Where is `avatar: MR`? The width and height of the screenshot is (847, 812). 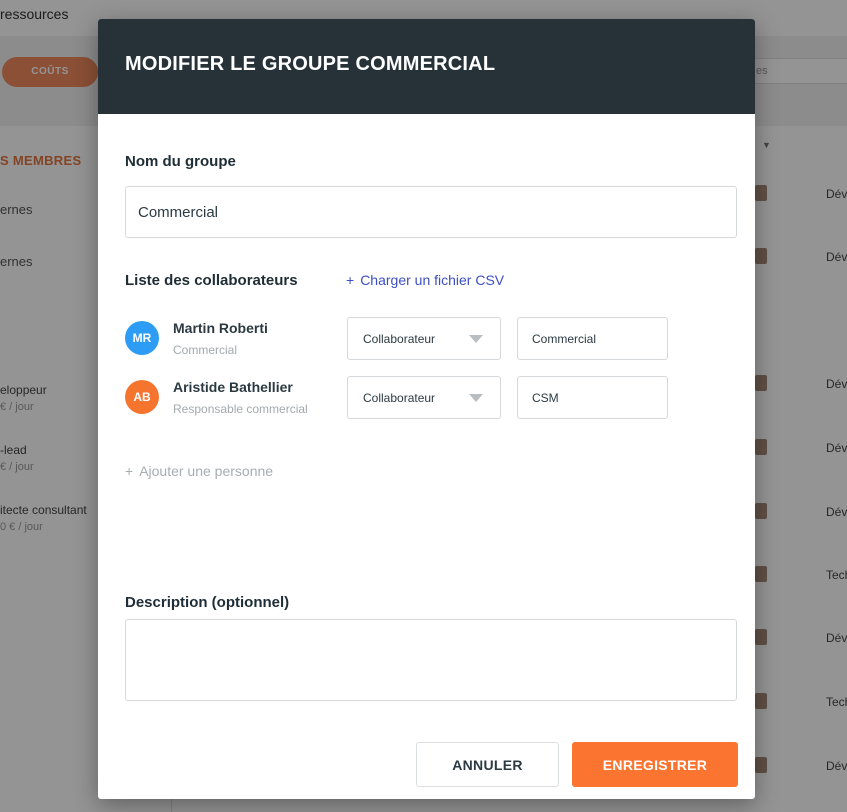 avatar: MR is located at coordinates (142, 338).